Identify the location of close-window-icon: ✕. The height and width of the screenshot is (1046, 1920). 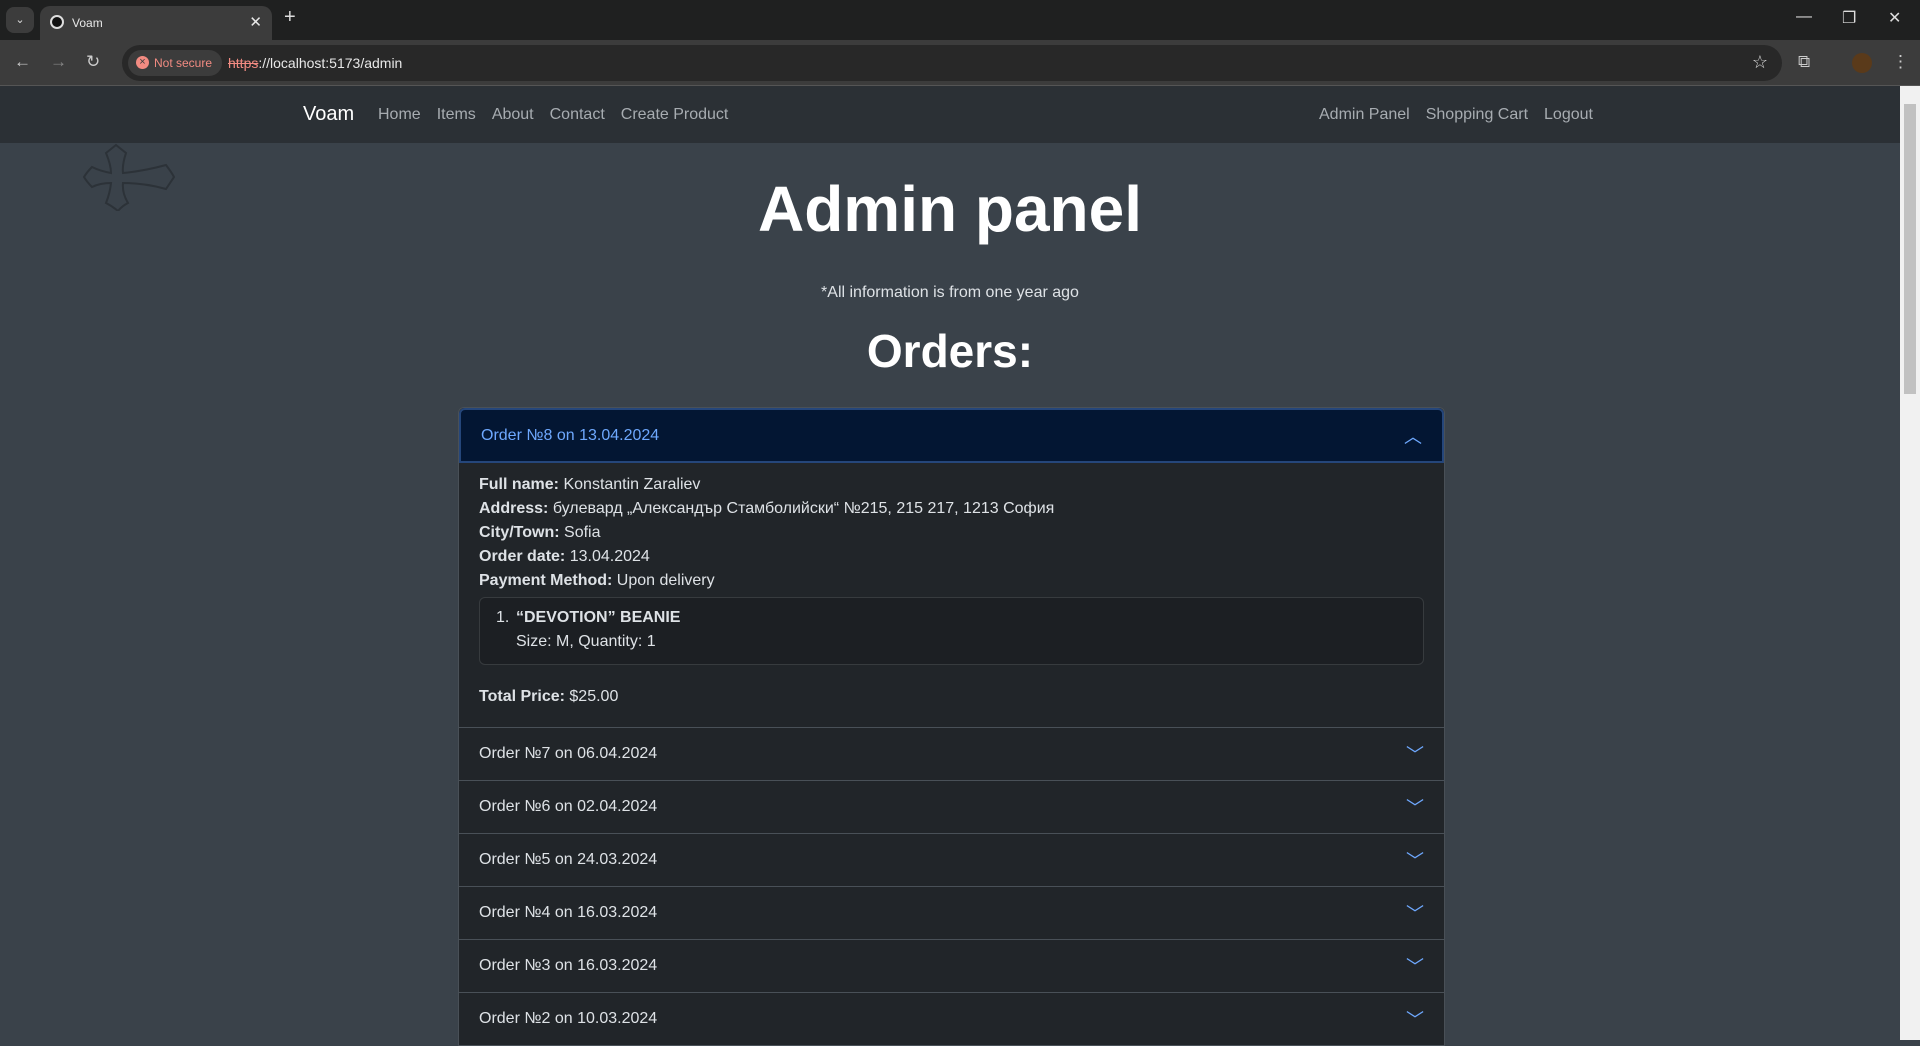
(1894, 18).